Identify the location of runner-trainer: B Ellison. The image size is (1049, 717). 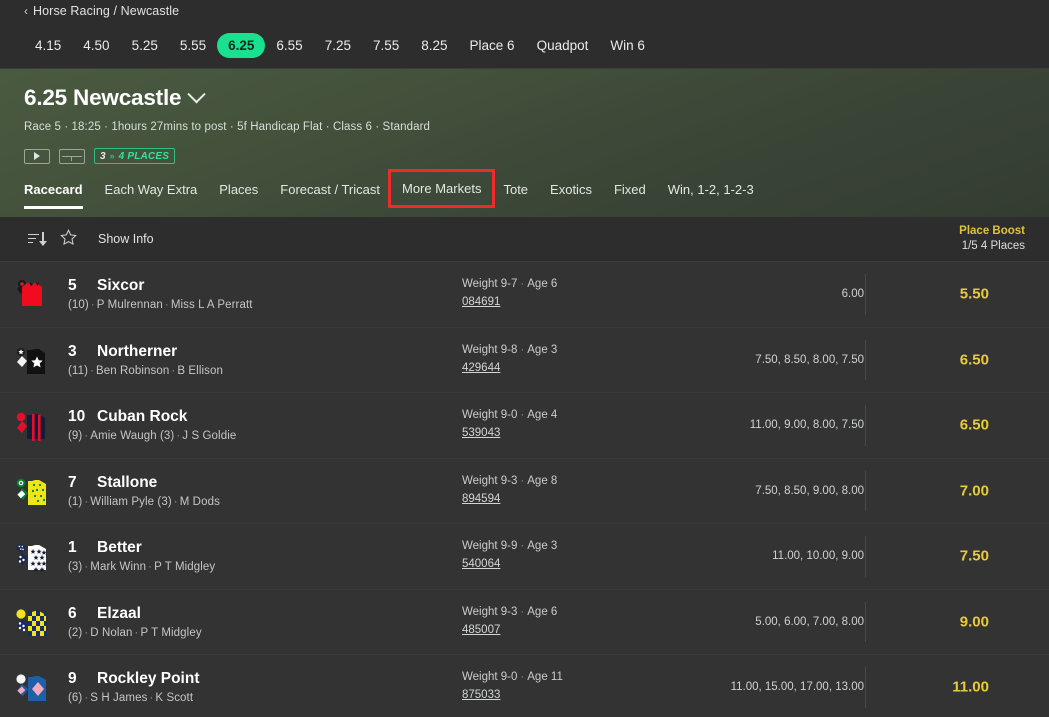
(200, 370).